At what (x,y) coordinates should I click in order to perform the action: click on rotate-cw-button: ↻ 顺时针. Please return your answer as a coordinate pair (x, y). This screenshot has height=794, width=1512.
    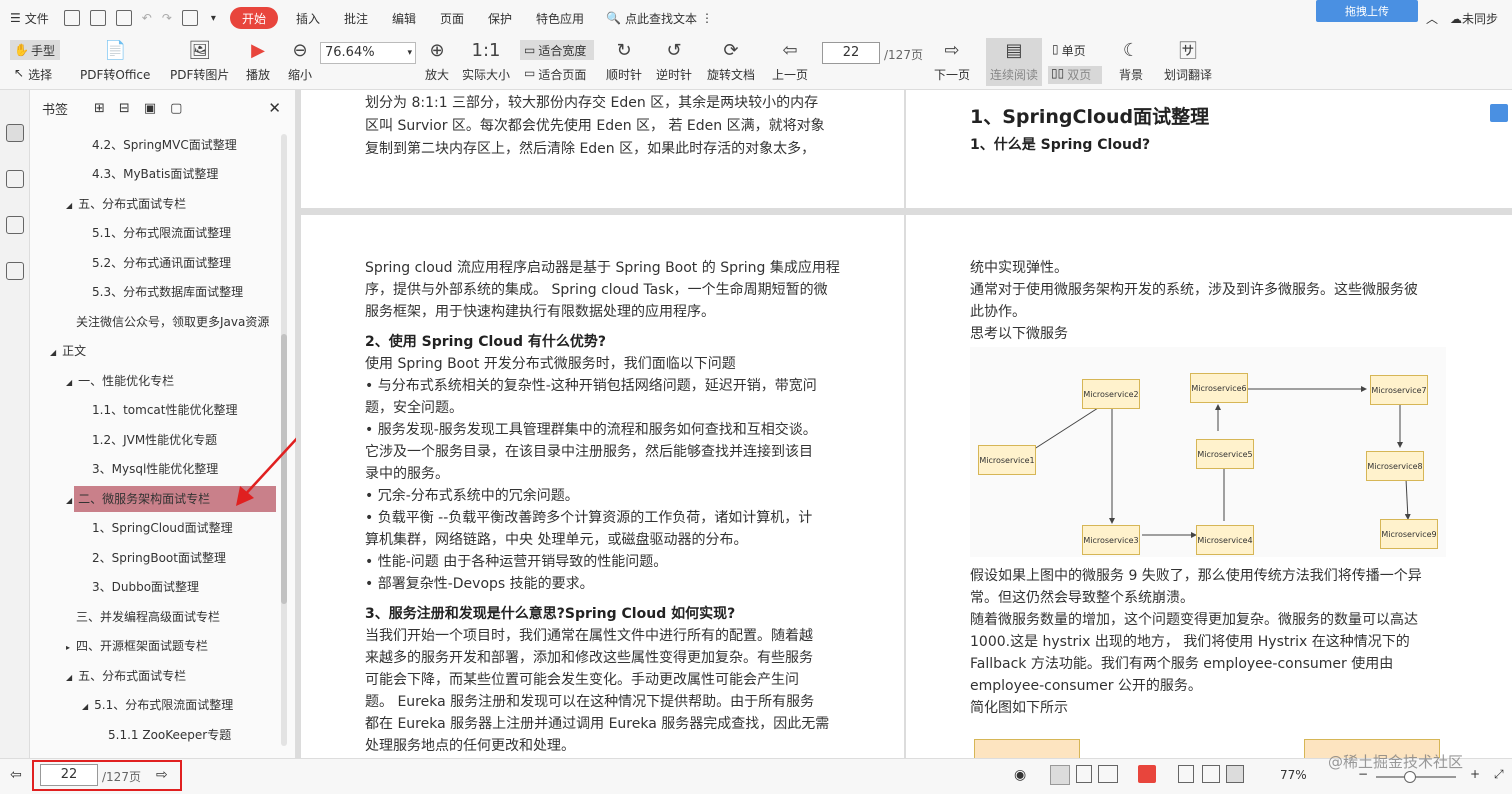
    Looking at the image, I should click on (624, 60).